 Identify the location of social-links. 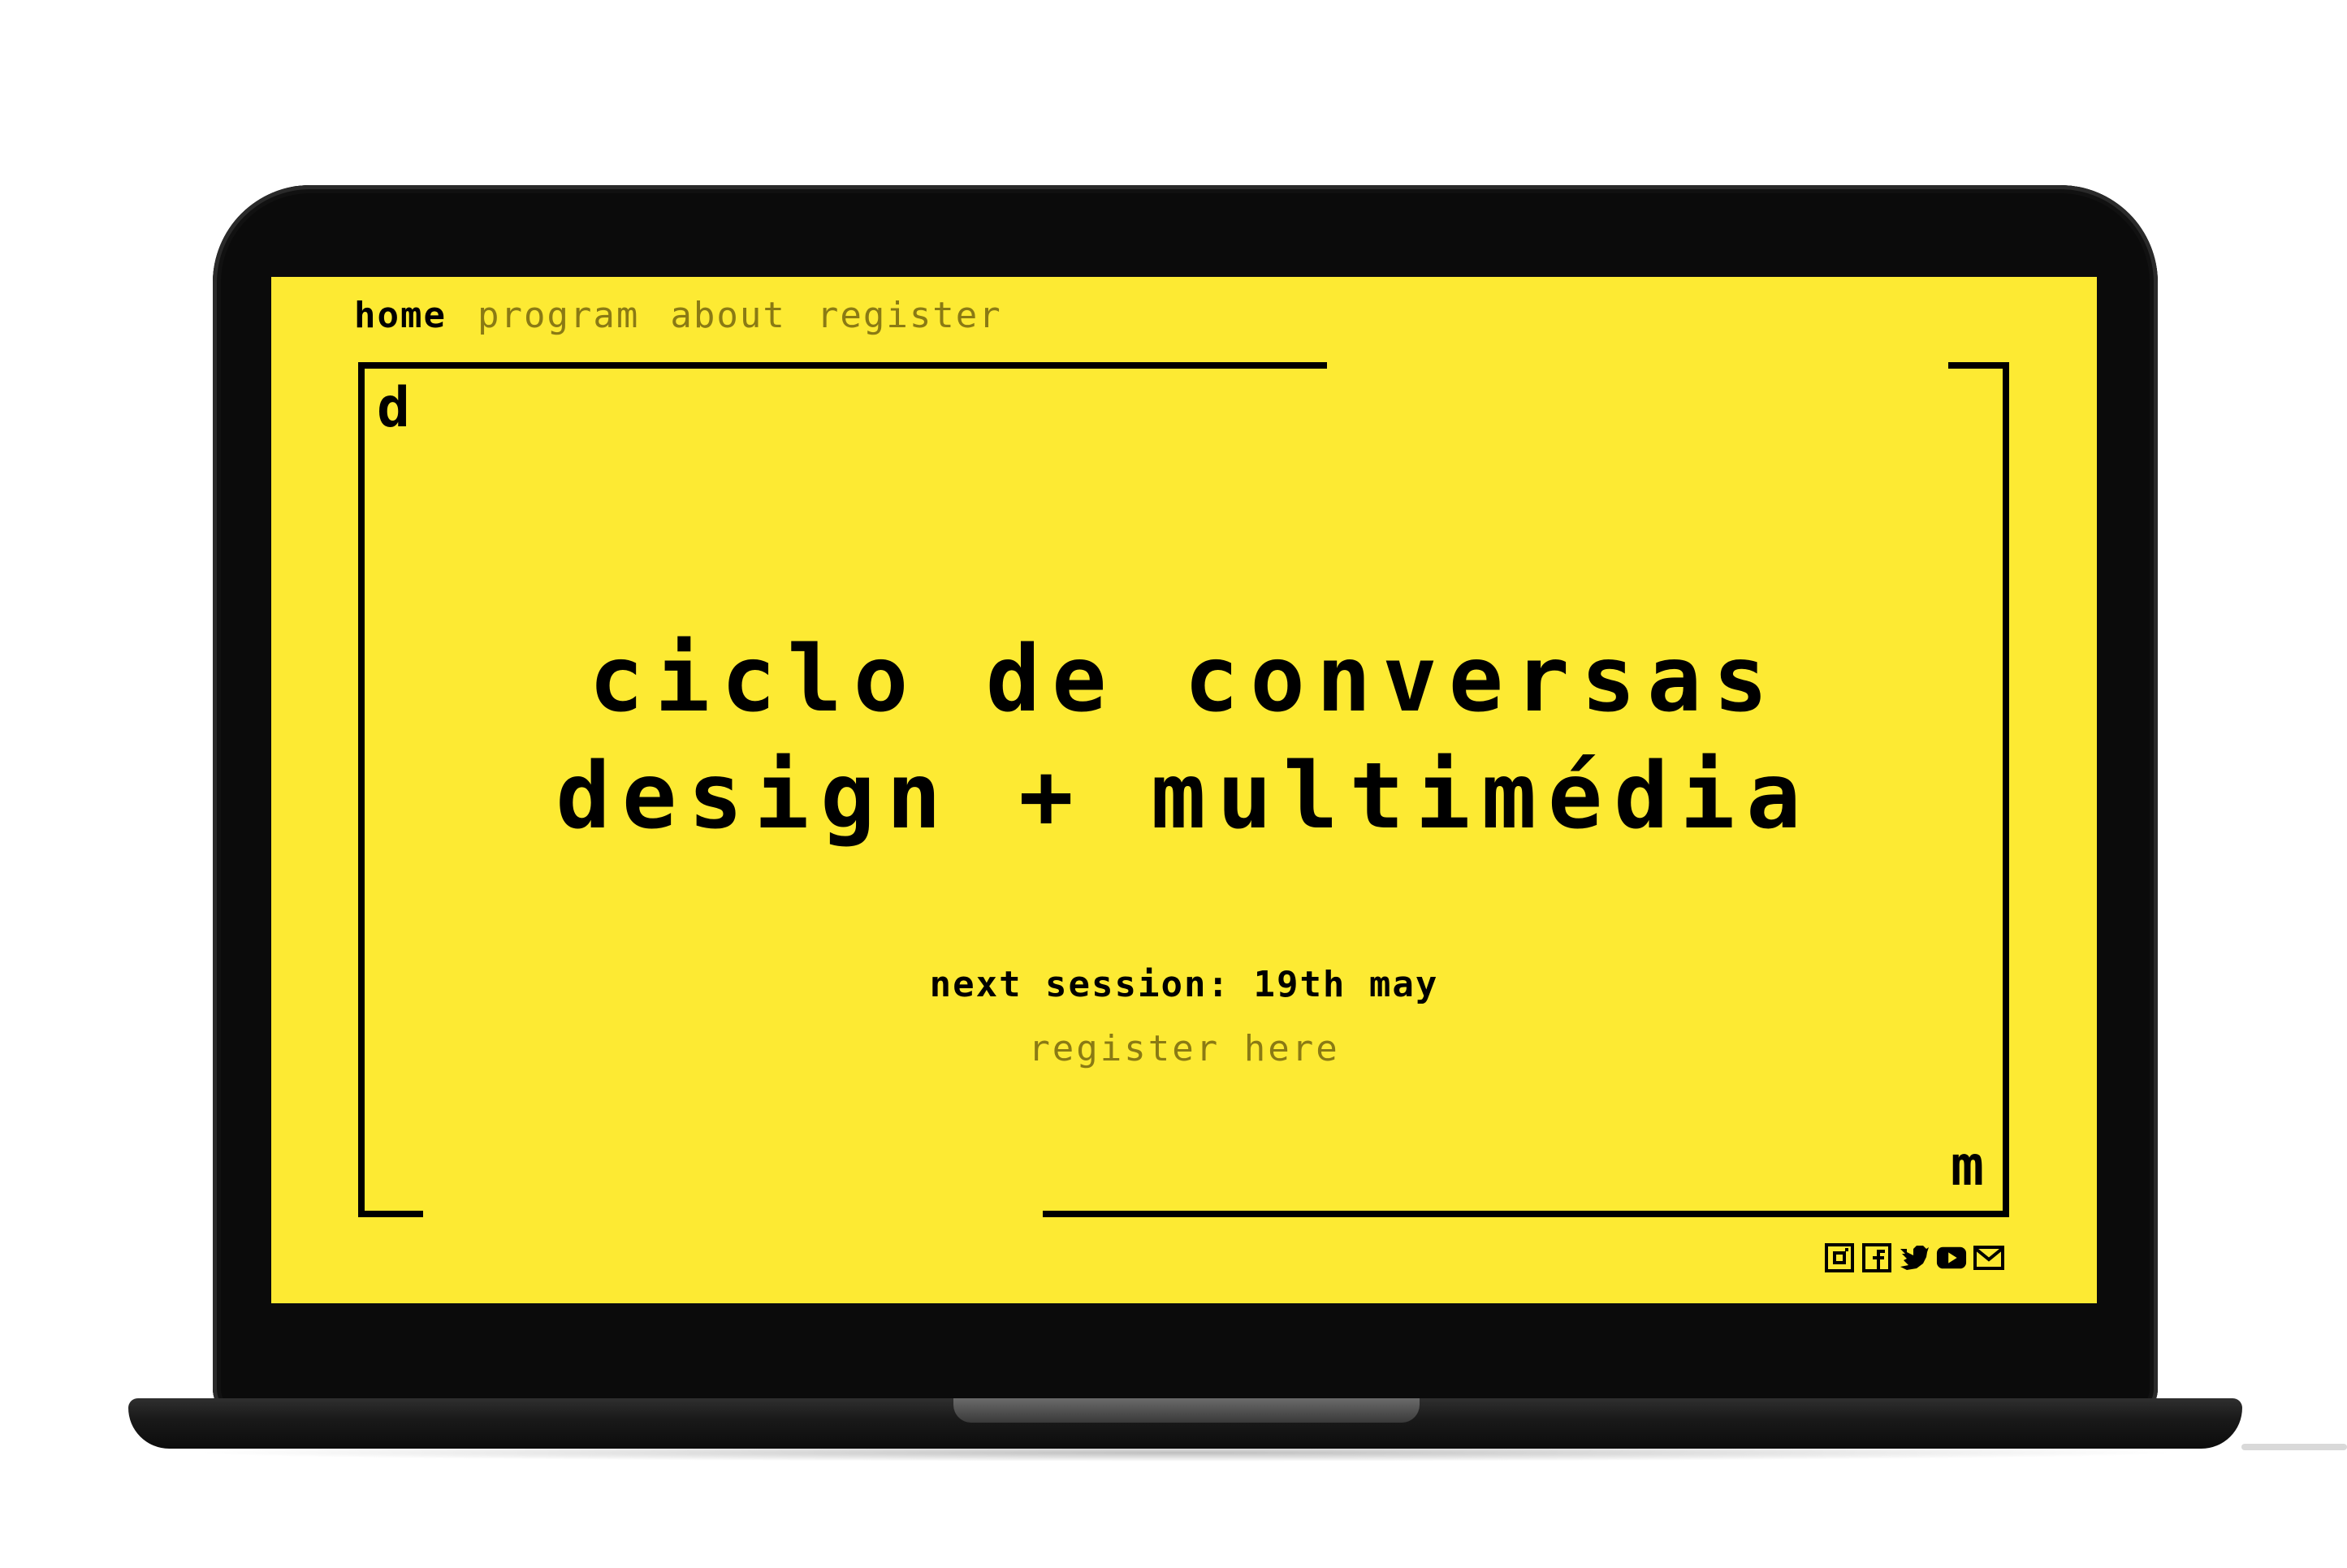
(1914, 1257).